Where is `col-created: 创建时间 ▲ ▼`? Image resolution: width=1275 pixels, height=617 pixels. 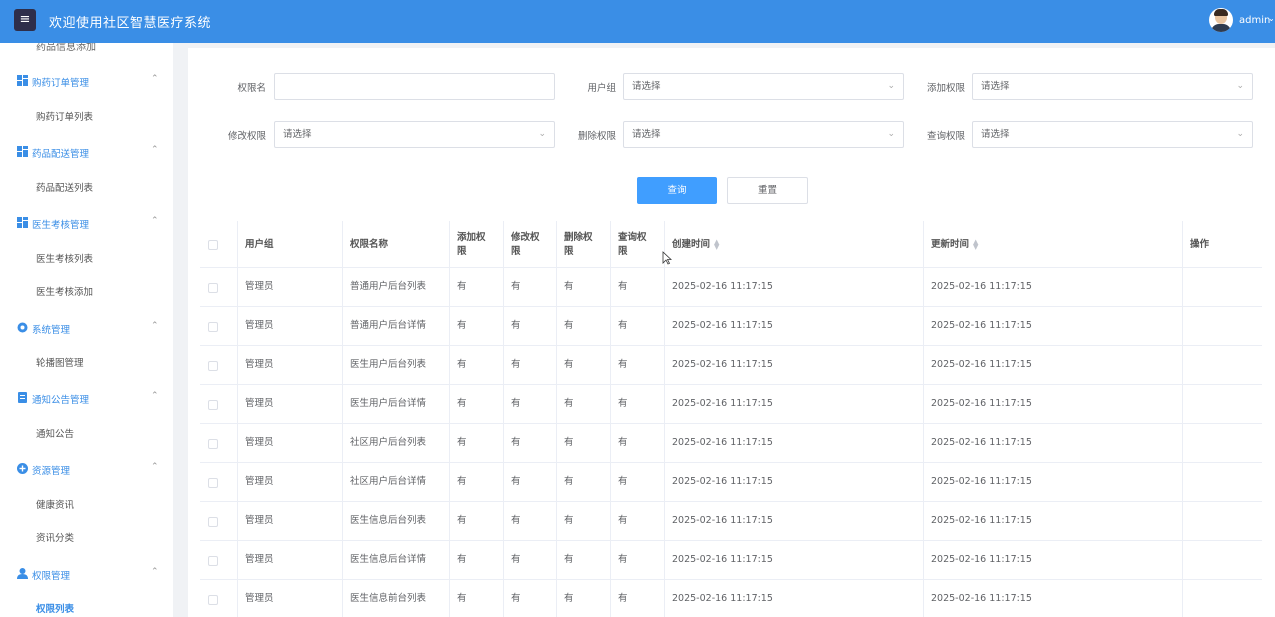 col-created: 创建时间 ▲ ▼ is located at coordinates (794, 244).